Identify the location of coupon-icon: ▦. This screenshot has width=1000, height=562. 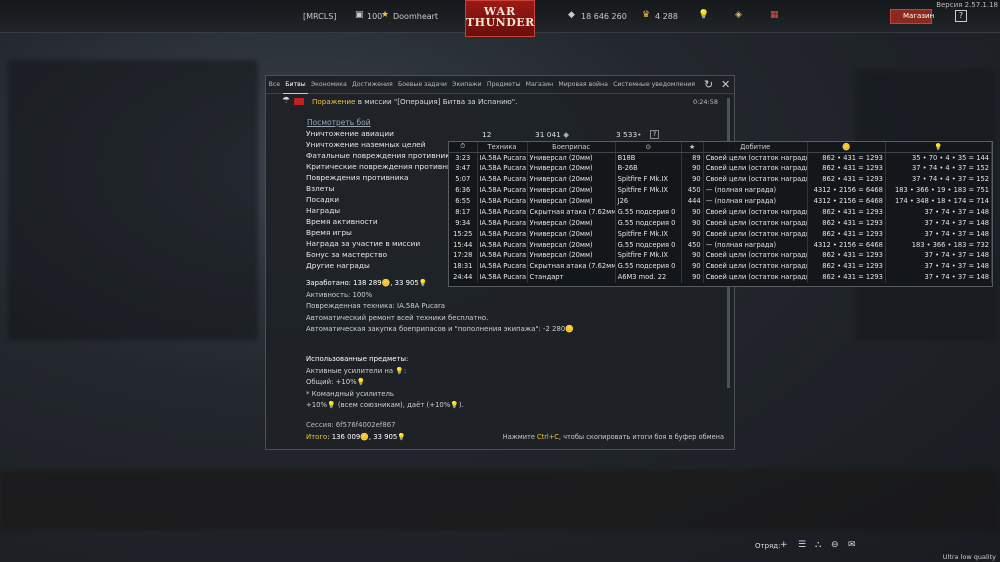
(774, 15).